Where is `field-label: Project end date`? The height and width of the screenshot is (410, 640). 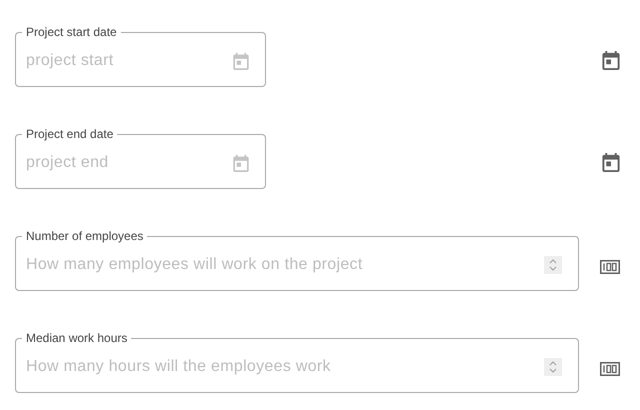
field-label: Project end date is located at coordinates (69, 134).